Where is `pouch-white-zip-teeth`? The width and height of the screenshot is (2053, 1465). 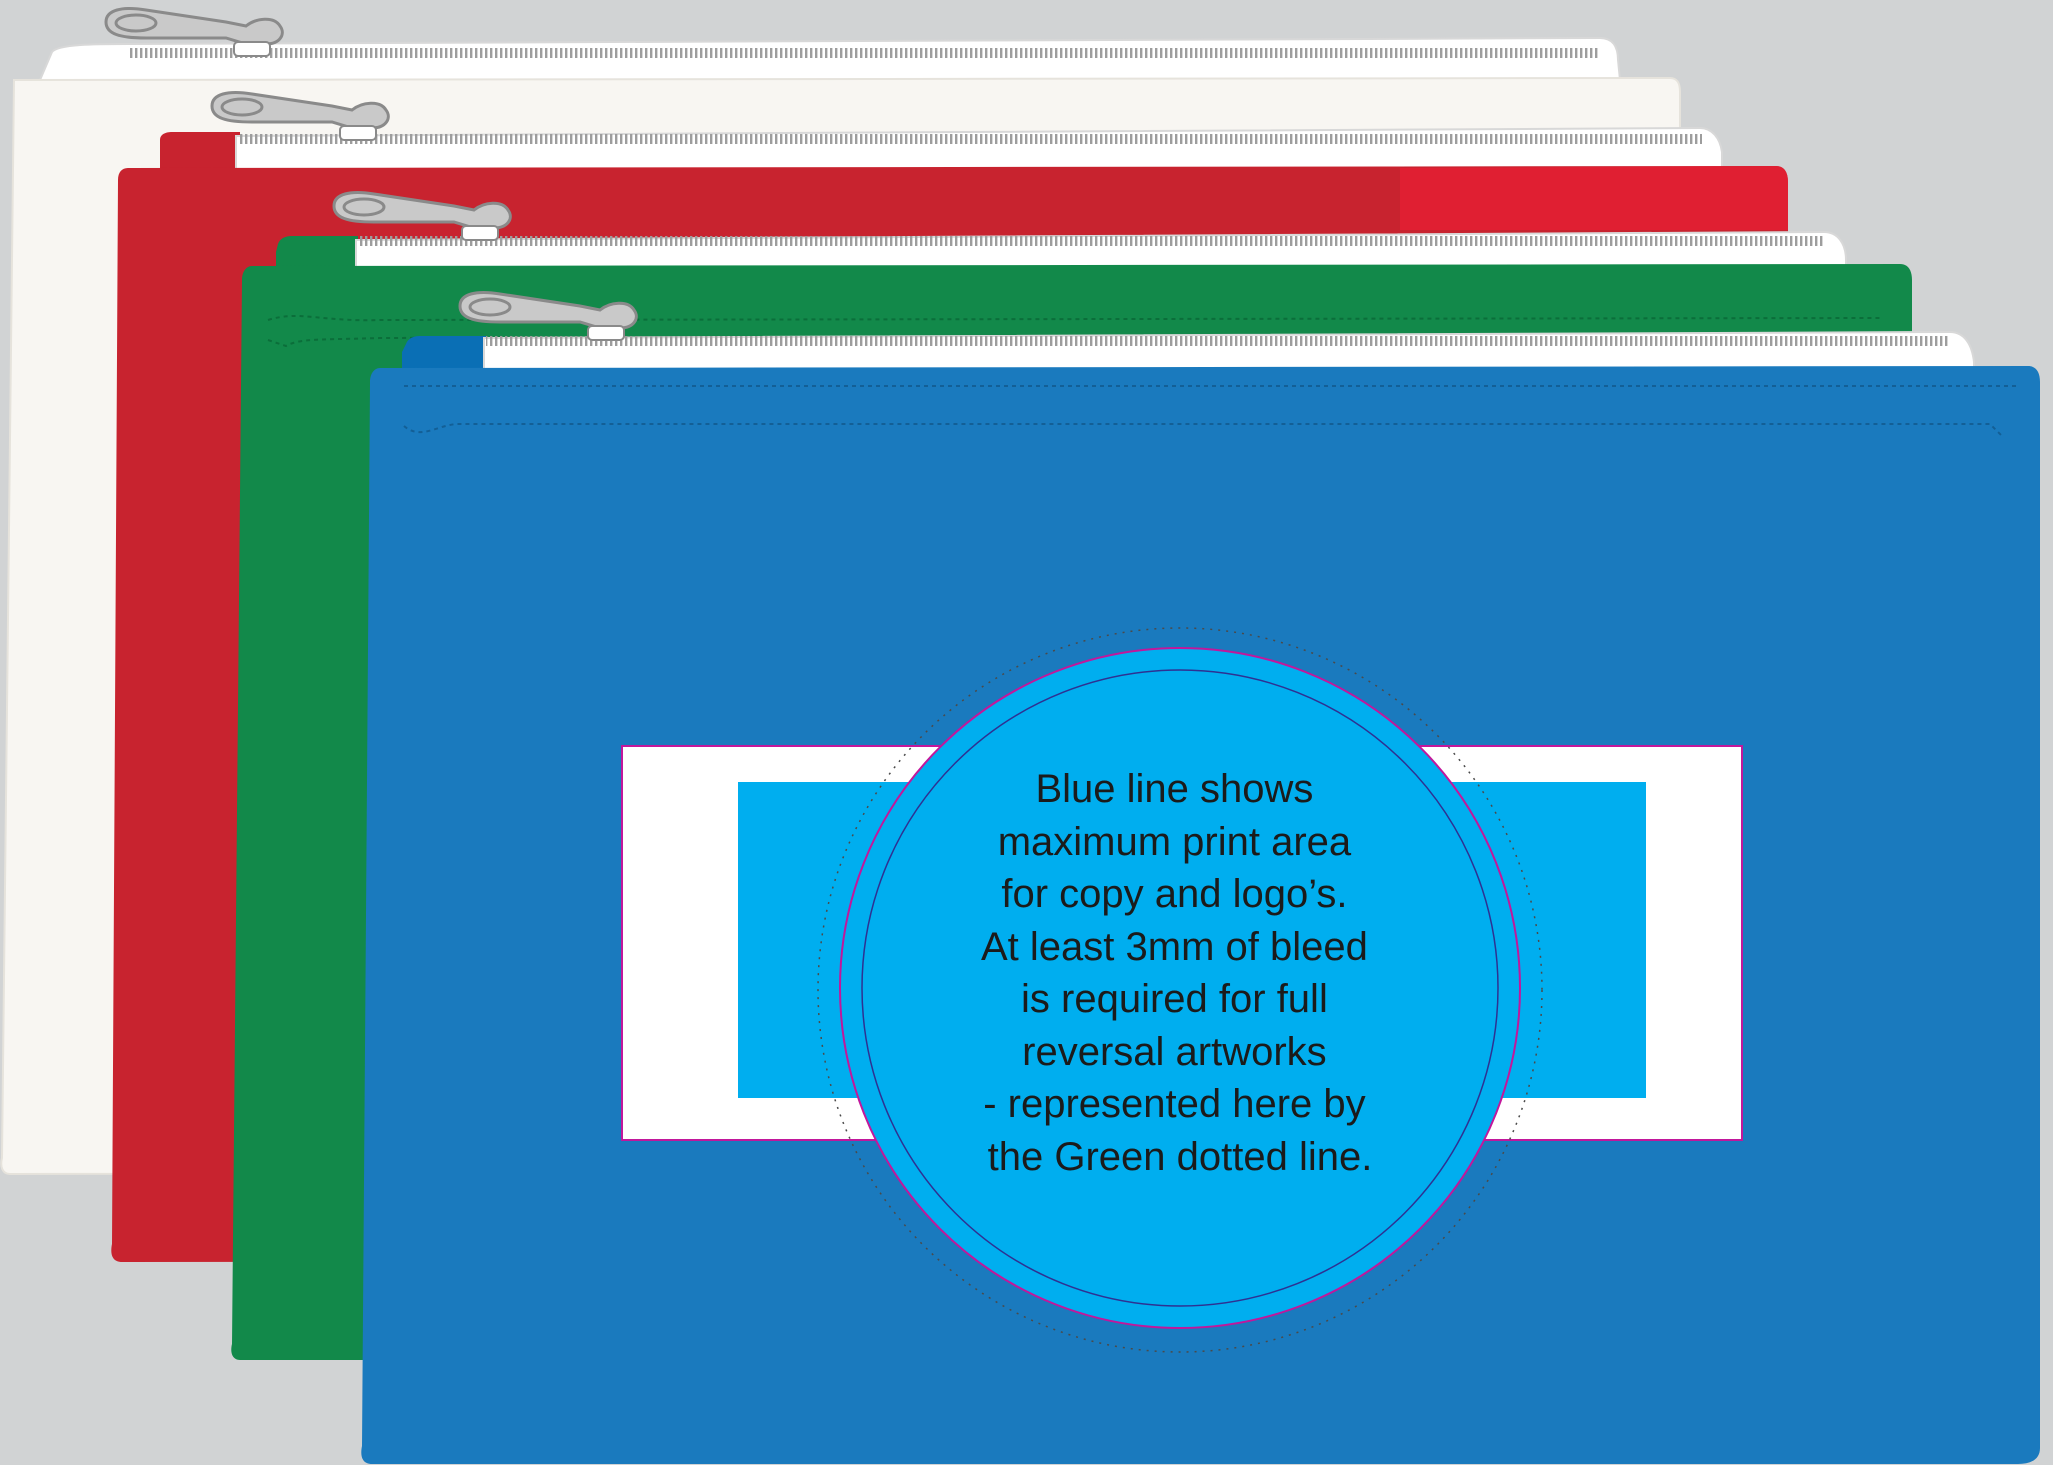 pouch-white-zip-teeth is located at coordinates (865, 53).